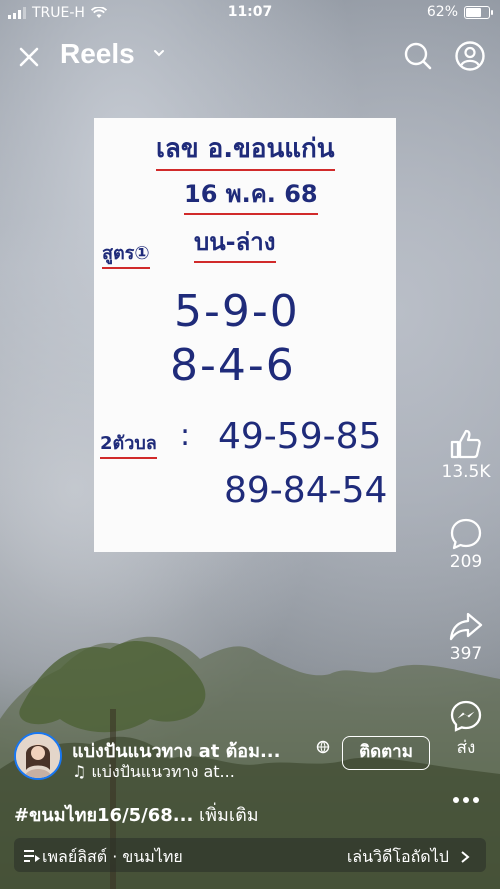  Describe the element at coordinates (112, 856) in the screenshot. I see `playlist-text: เพลย์ลิสต์ · ขนมไทย` at that location.